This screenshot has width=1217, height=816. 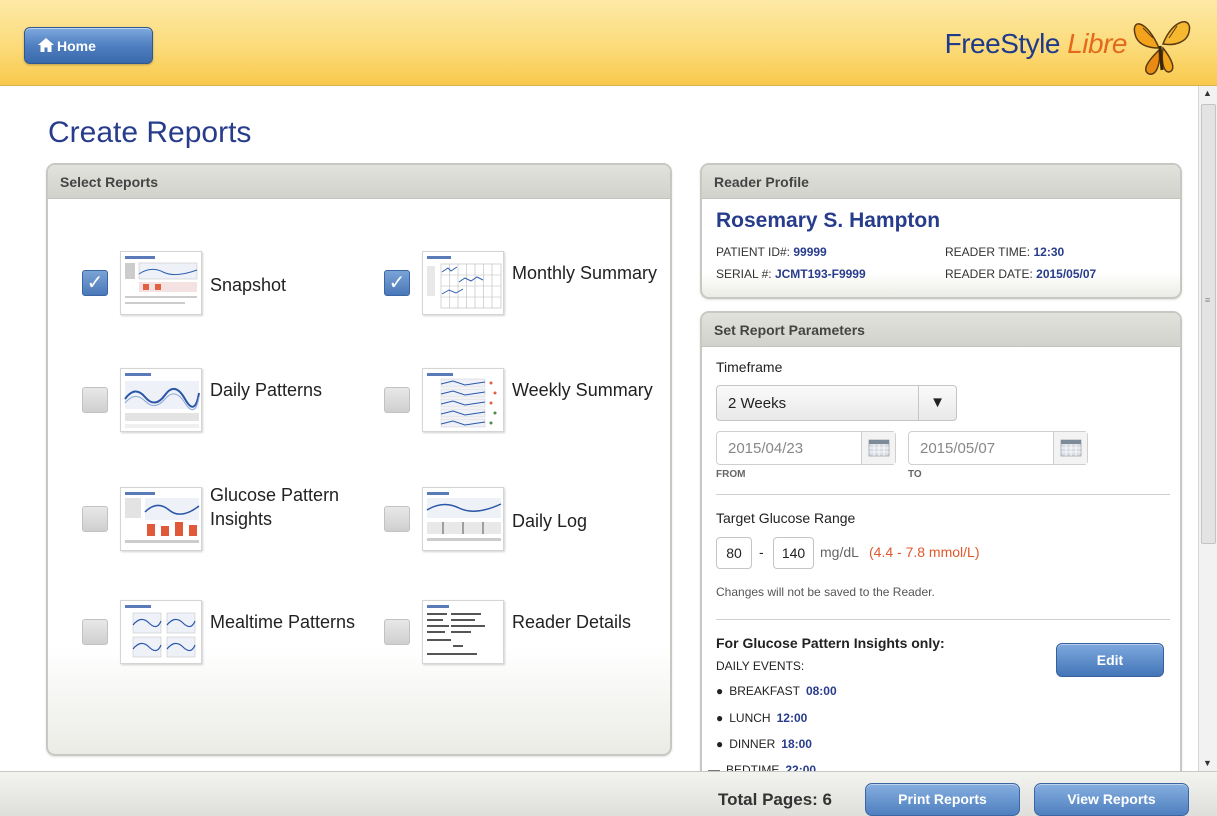 What do you see at coordinates (750, 718) in the screenshot?
I see `event-name: LUNCH` at bounding box center [750, 718].